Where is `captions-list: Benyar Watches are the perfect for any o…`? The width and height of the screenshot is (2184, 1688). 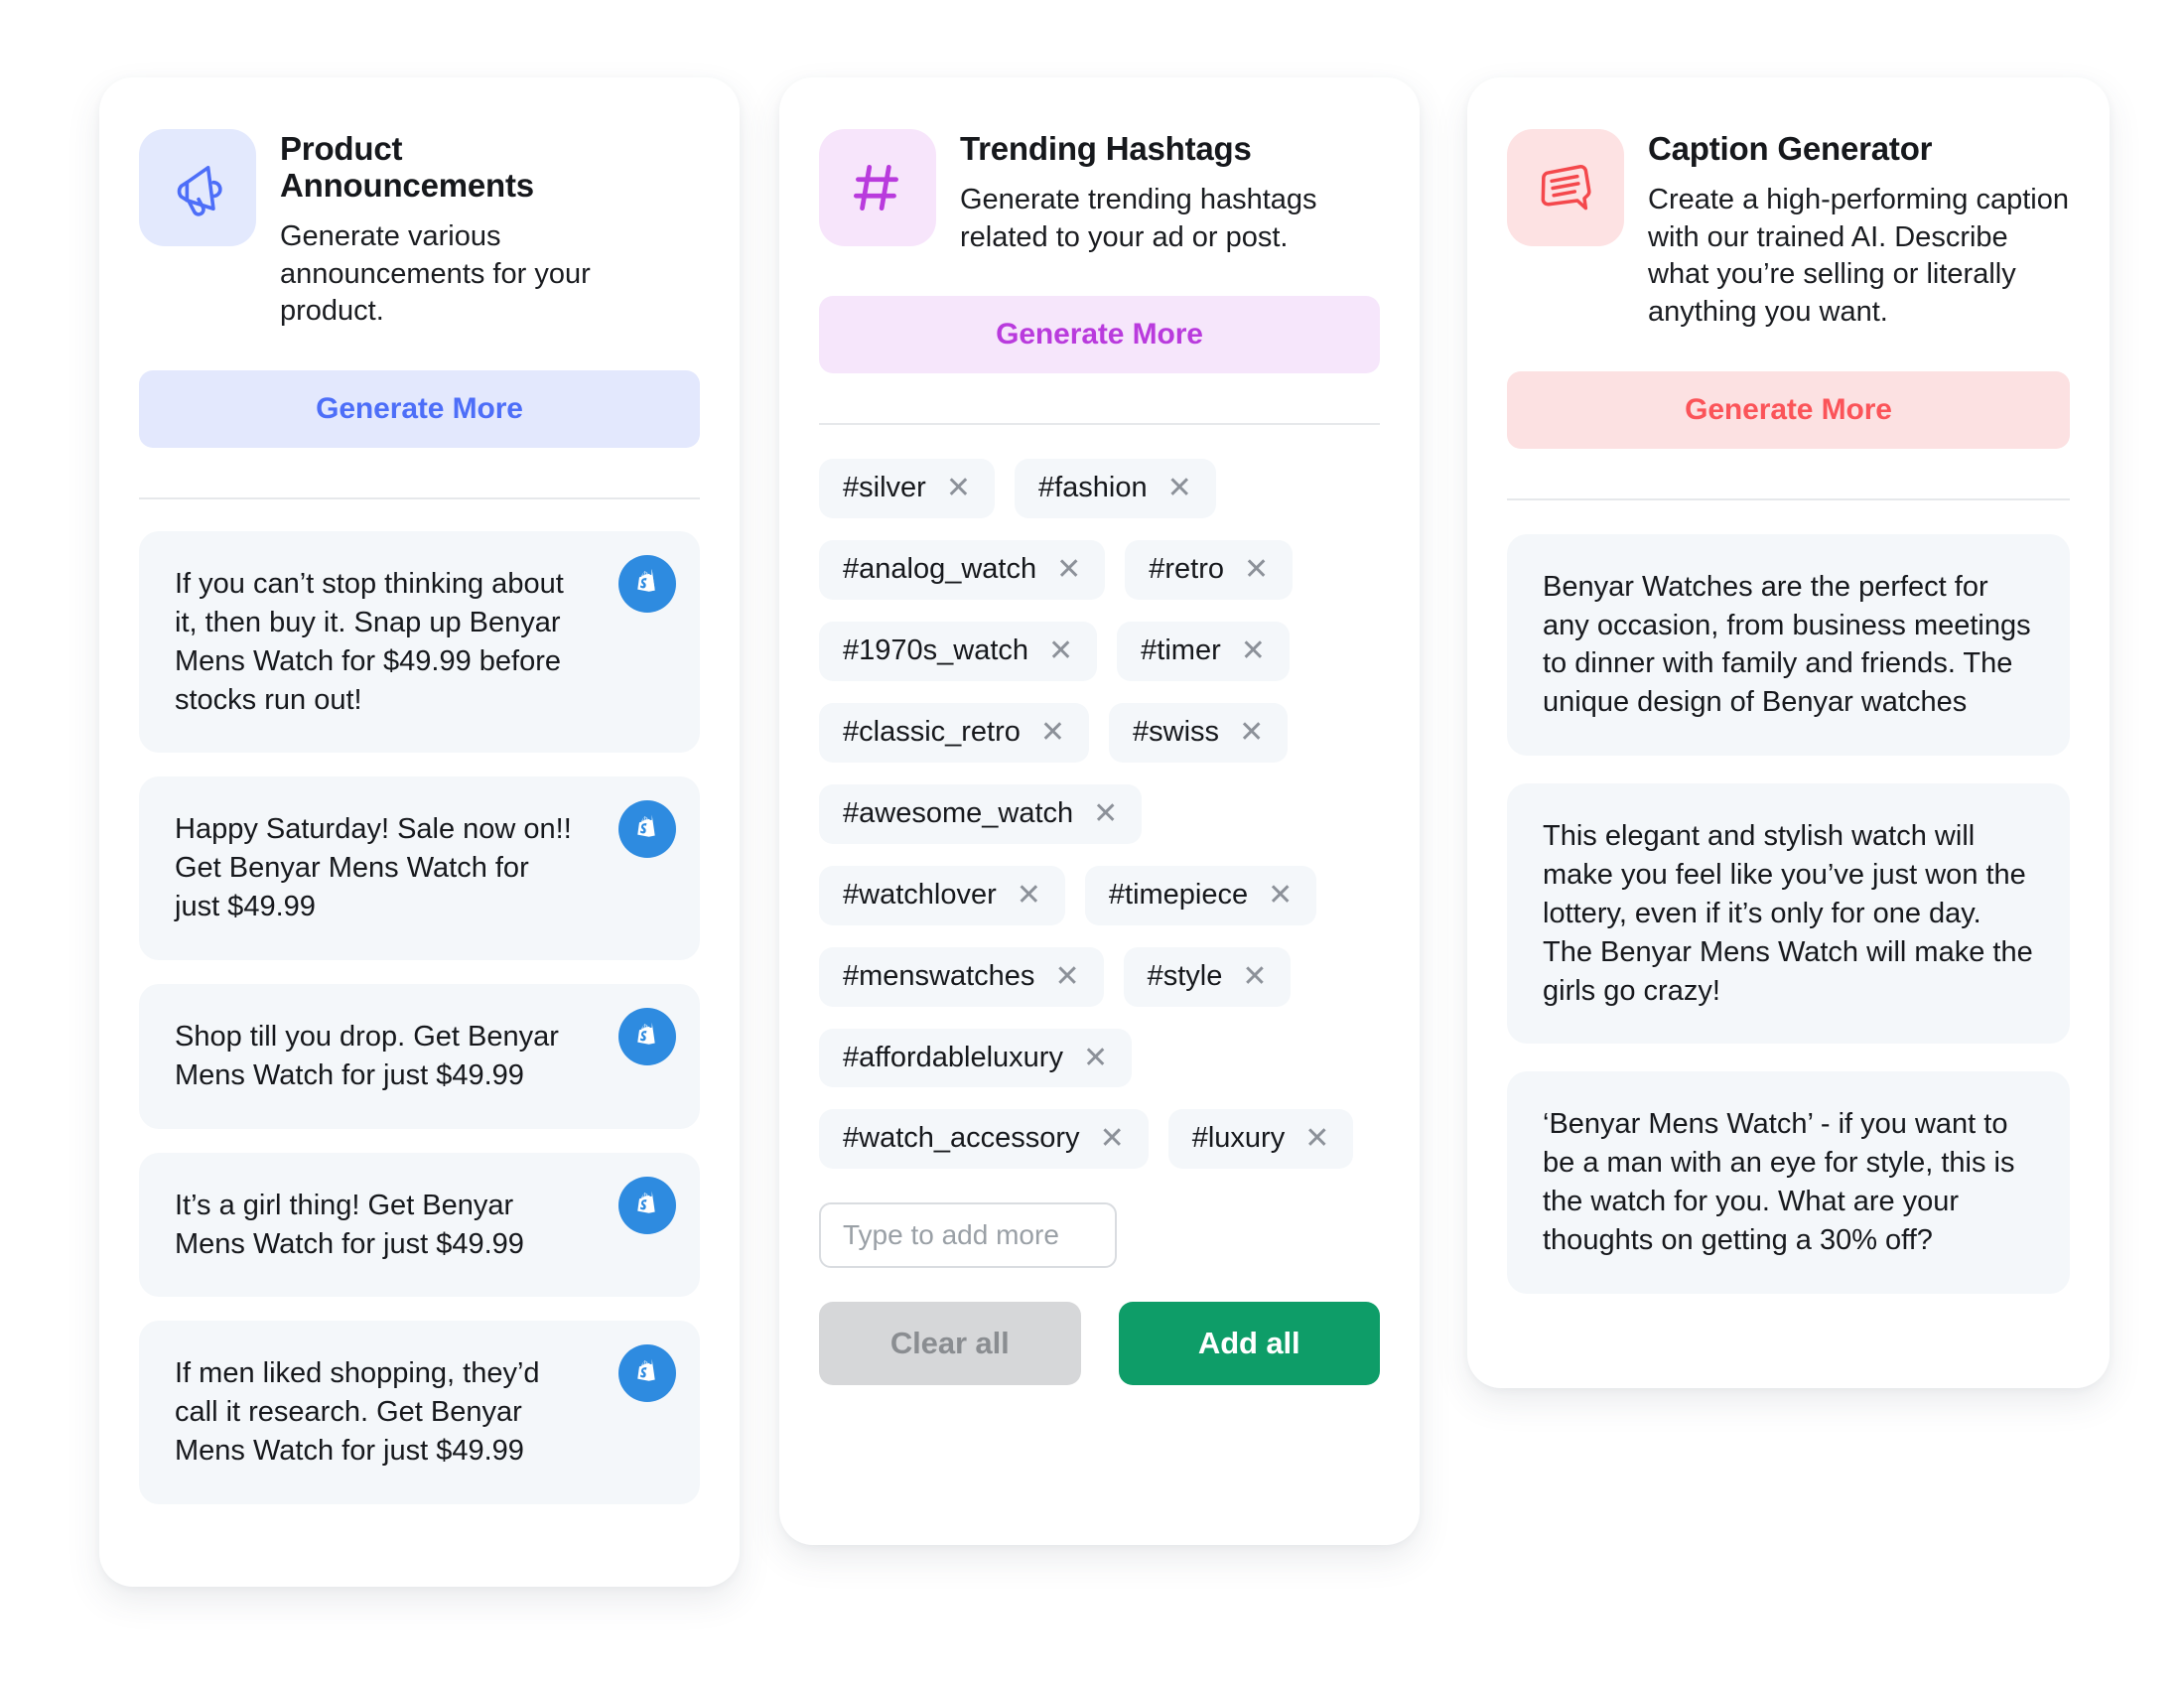
captions-list: Benyar Watches are the perfect for any o… is located at coordinates (1788, 913).